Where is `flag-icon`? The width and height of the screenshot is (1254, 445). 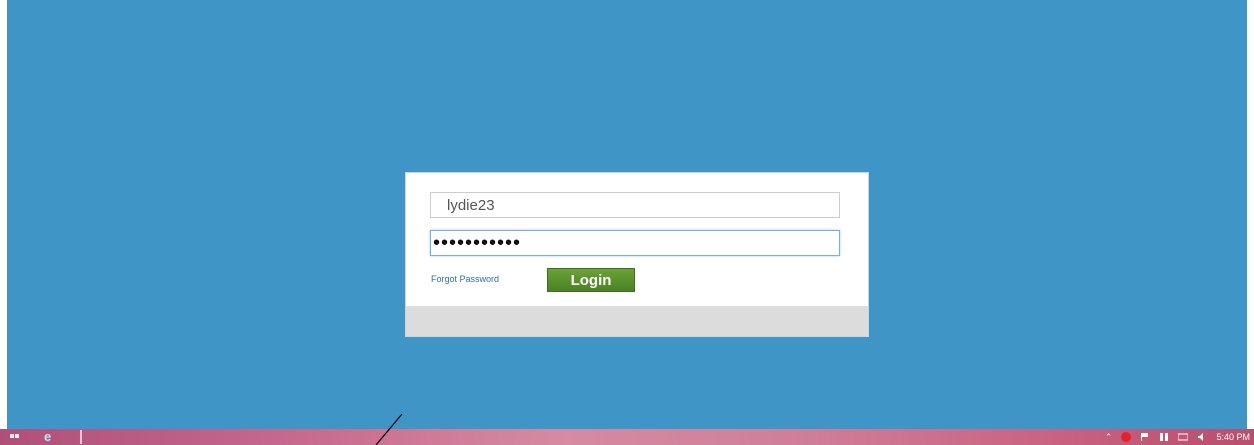
flag-icon is located at coordinates (1145, 437).